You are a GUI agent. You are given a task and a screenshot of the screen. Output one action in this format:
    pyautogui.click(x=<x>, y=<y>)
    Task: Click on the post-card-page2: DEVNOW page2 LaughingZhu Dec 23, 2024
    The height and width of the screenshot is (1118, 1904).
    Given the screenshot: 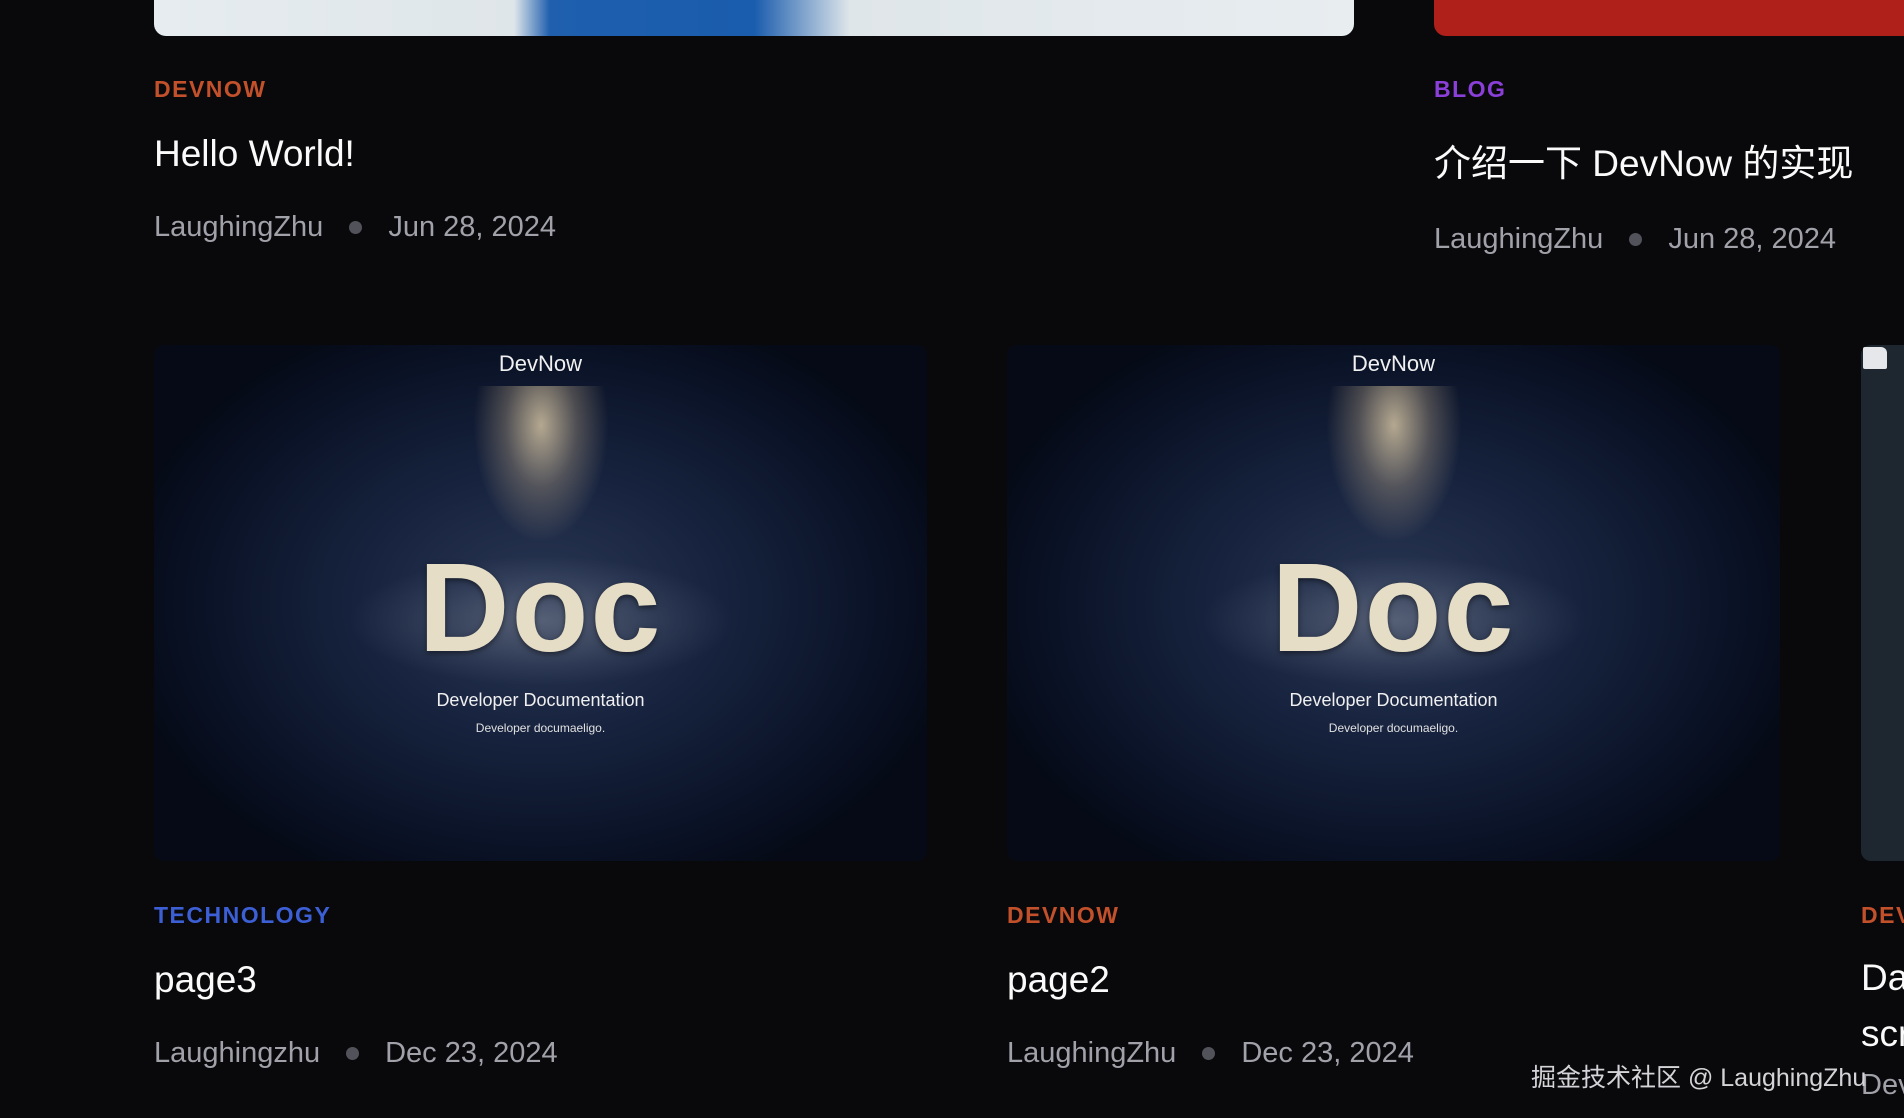 What is the action you would take?
    pyautogui.click(x=1210, y=986)
    